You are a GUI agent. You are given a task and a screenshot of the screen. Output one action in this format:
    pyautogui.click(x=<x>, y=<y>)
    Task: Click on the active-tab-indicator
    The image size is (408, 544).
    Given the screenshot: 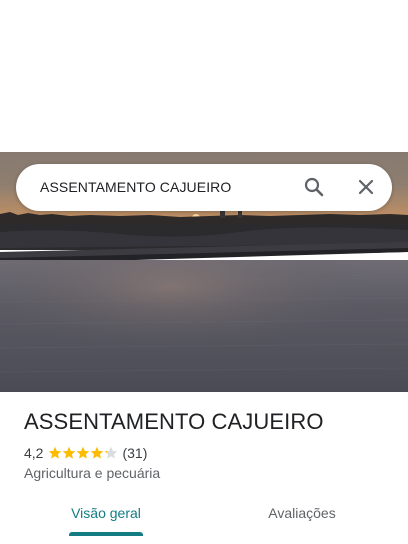 What is the action you would take?
    pyautogui.click(x=106, y=534)
    